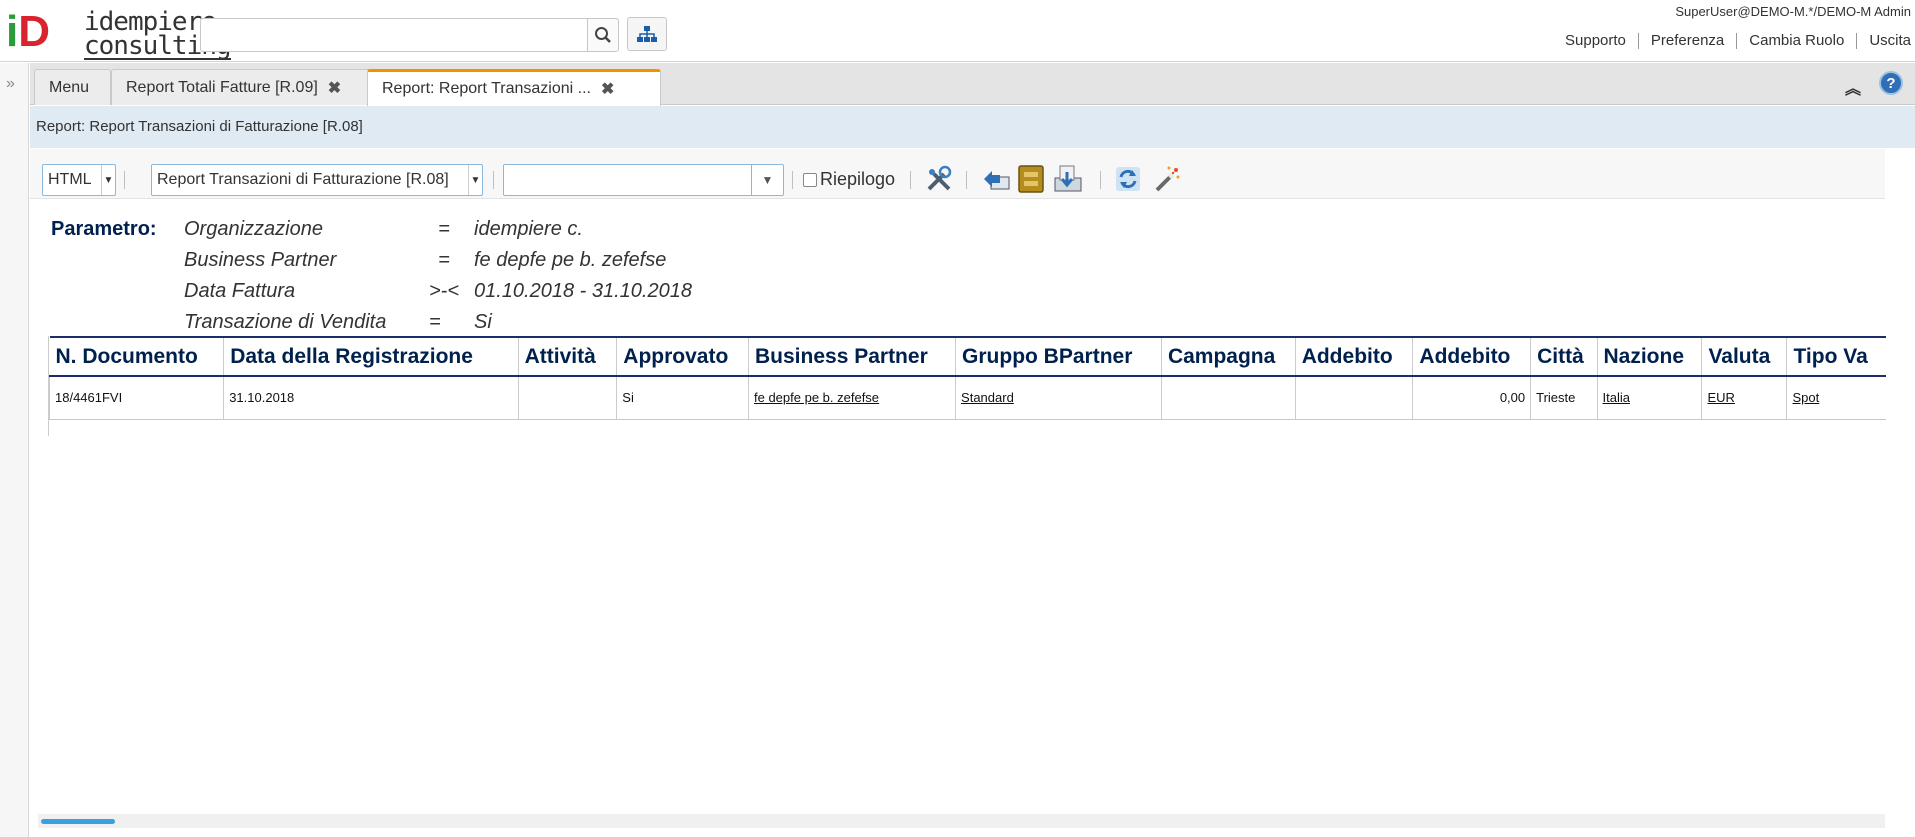  Describe the element at coordinates (371, 398) in the screenshot. I see `cell-date: 31.10.2018` at that location.